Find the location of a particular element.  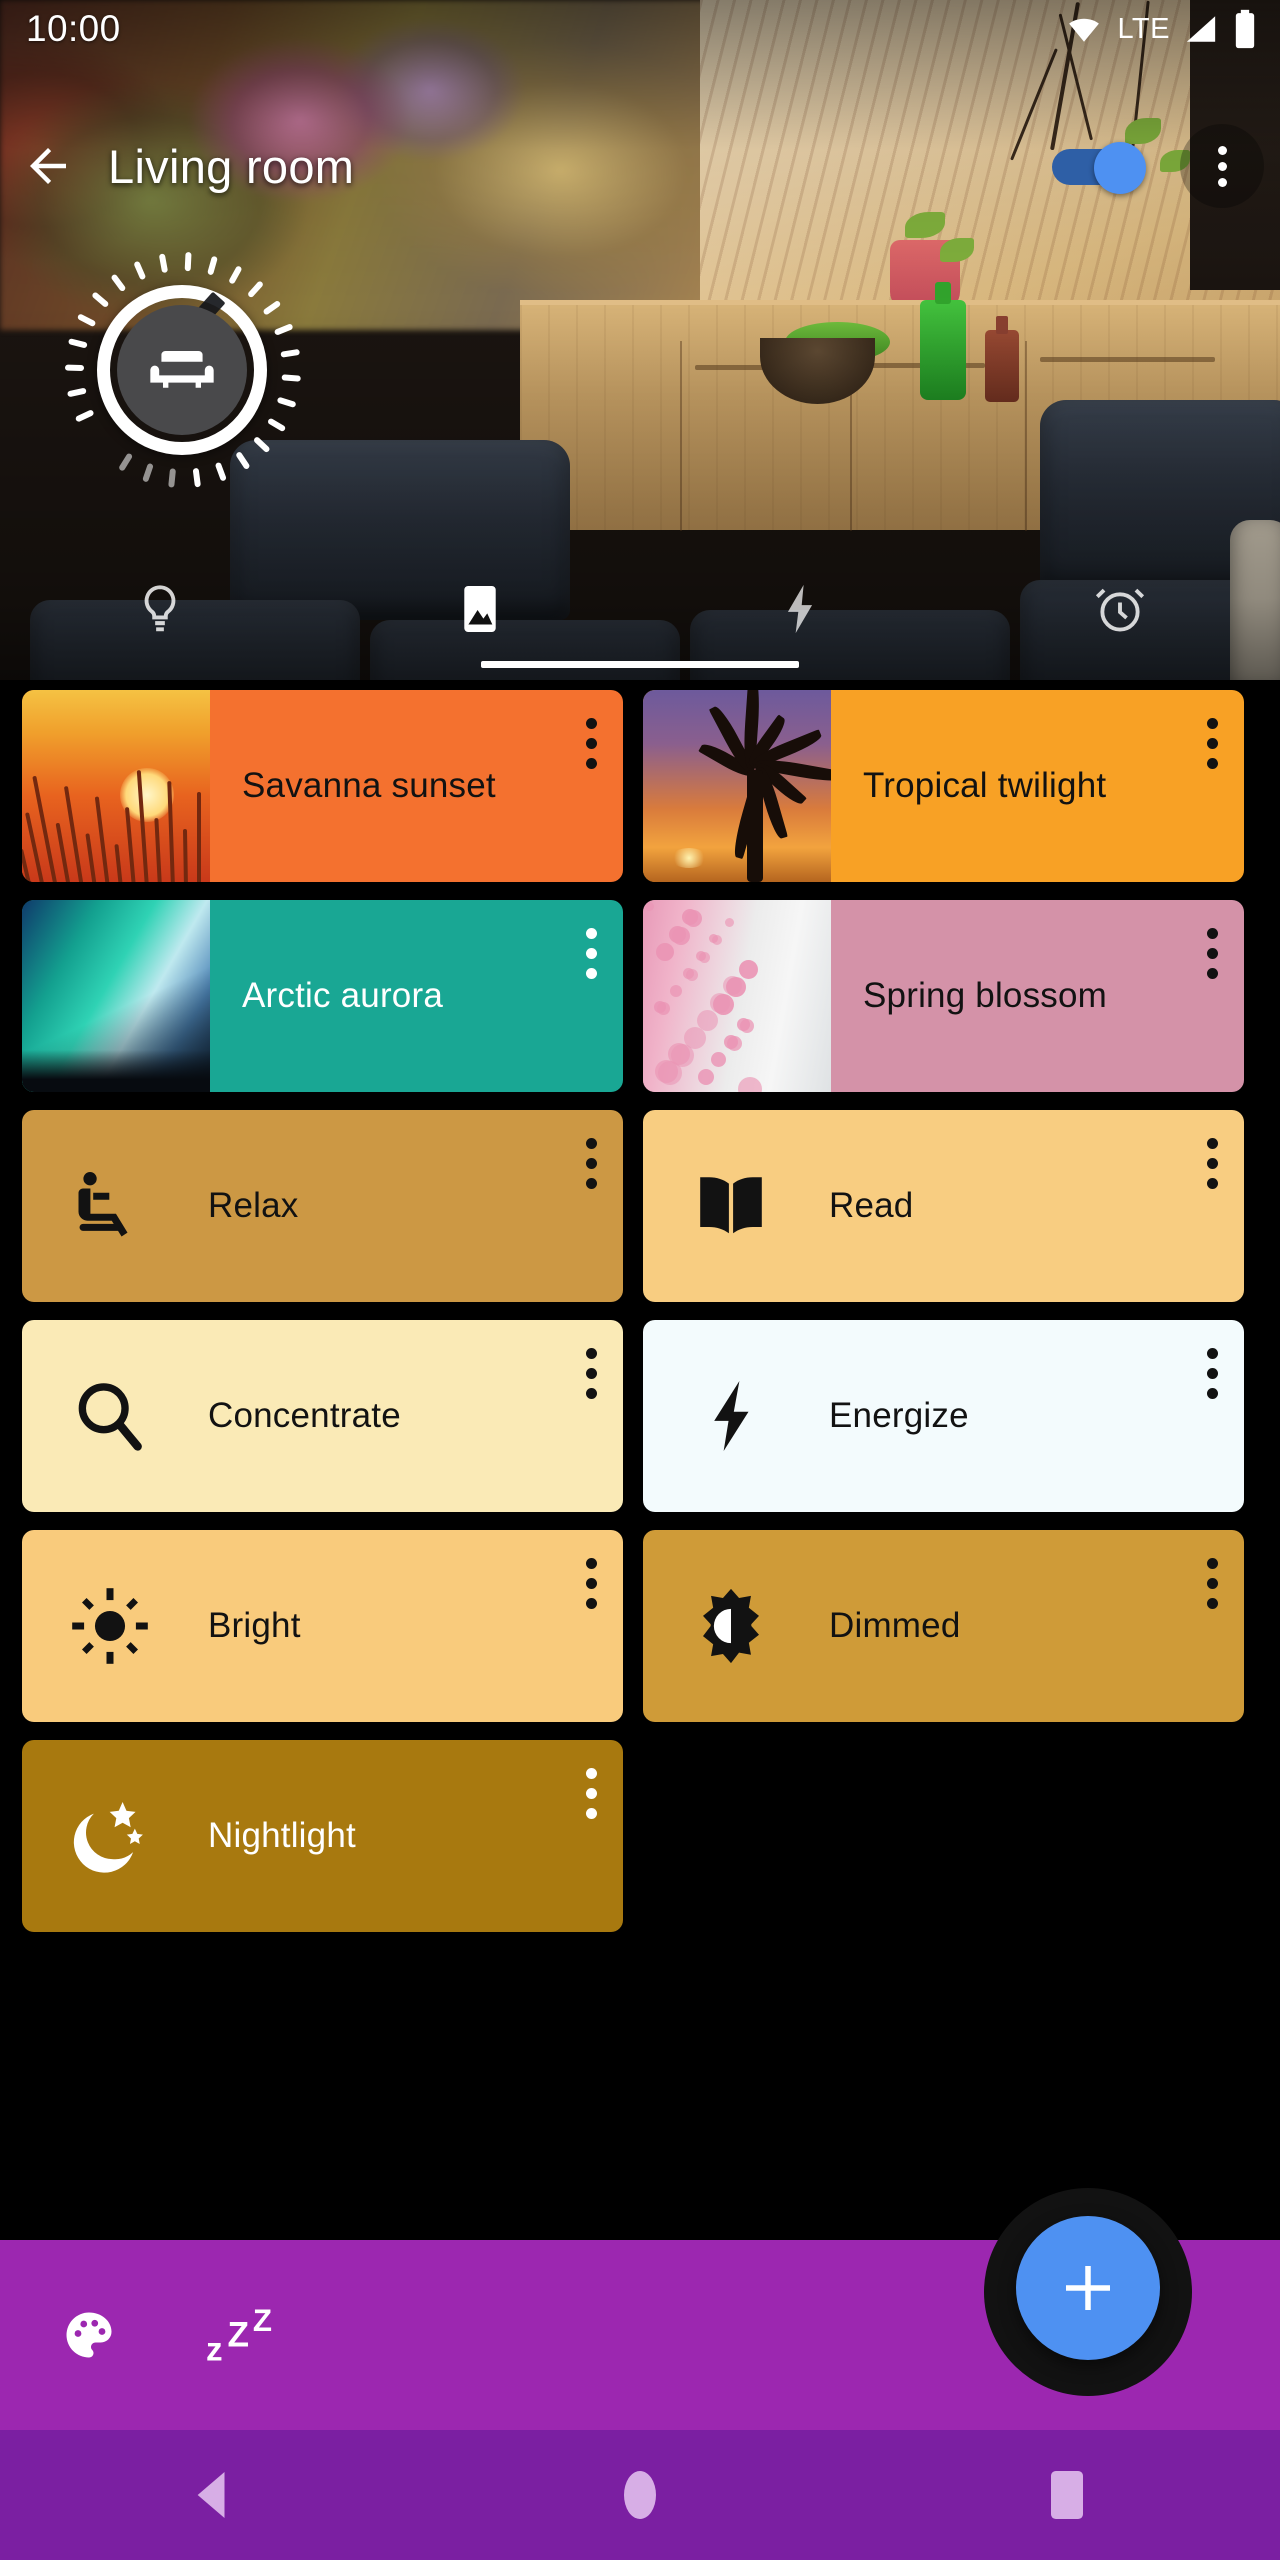

android-back-button is located at coordinates (213, 2495).